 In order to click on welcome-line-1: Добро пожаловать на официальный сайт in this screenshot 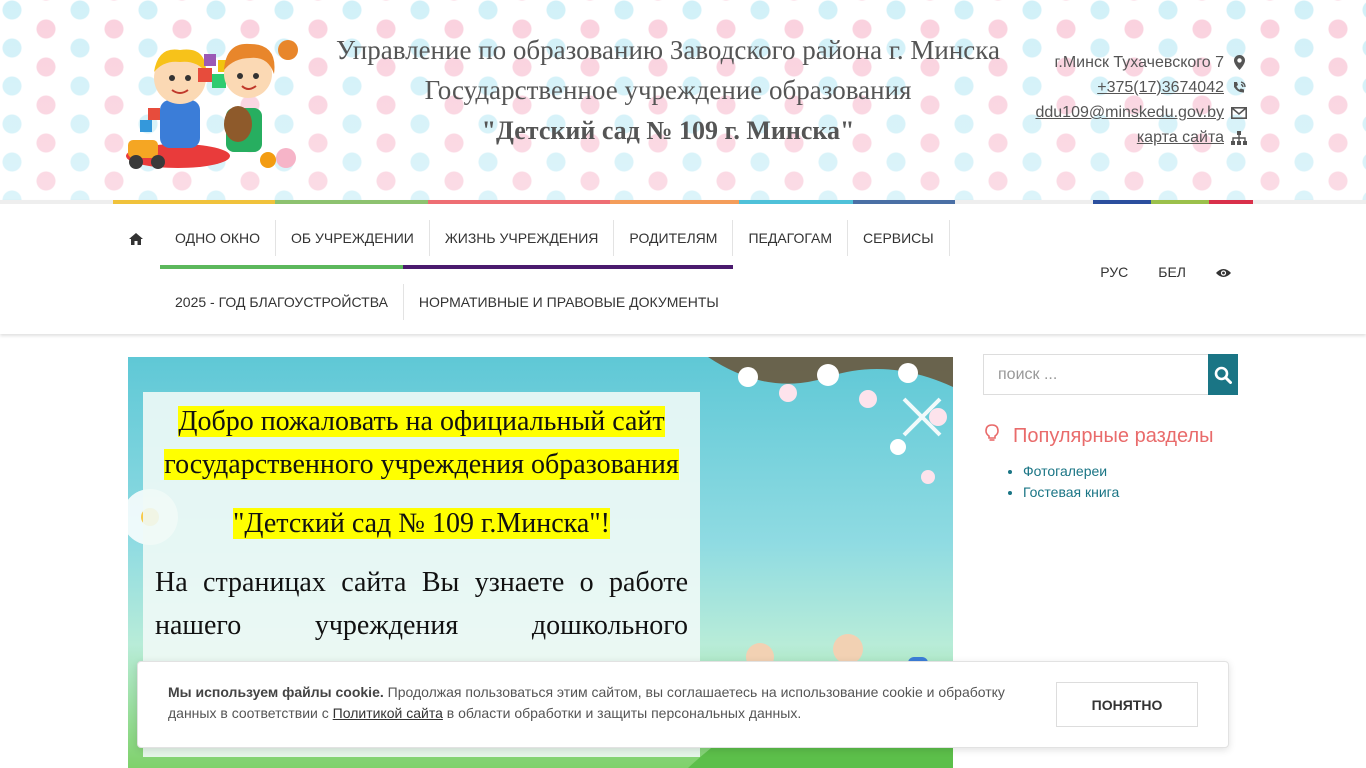, I will do `click(421, 421)`.